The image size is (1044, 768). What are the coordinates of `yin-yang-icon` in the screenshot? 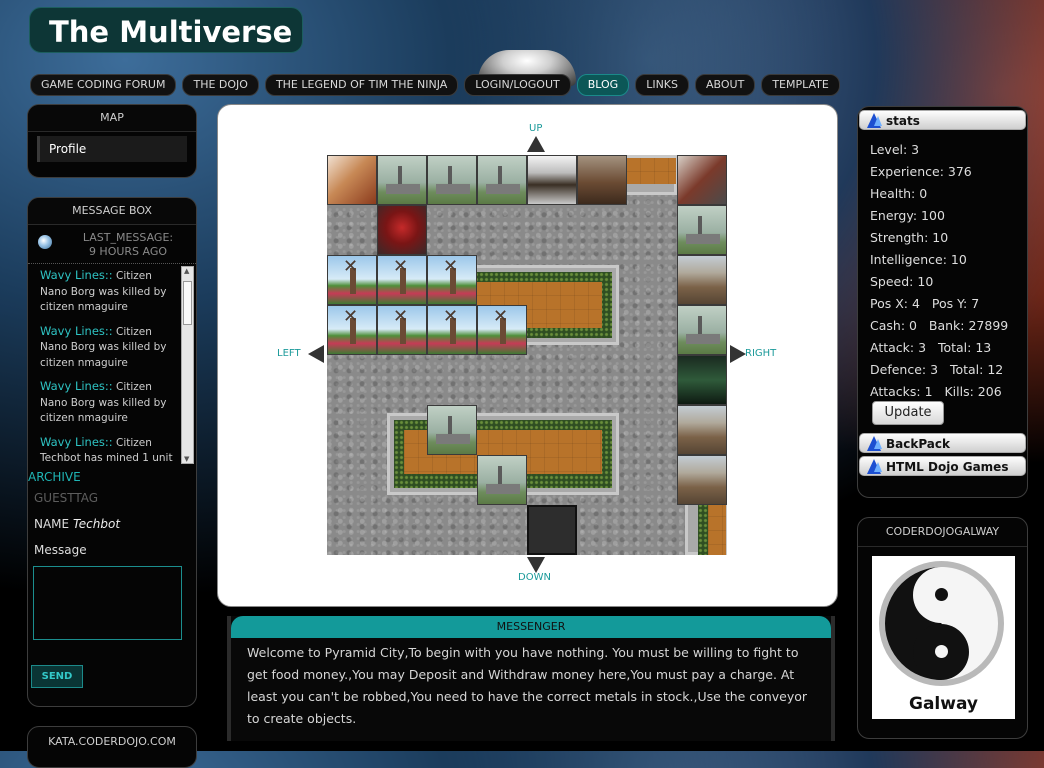 It's located at (941, 623).